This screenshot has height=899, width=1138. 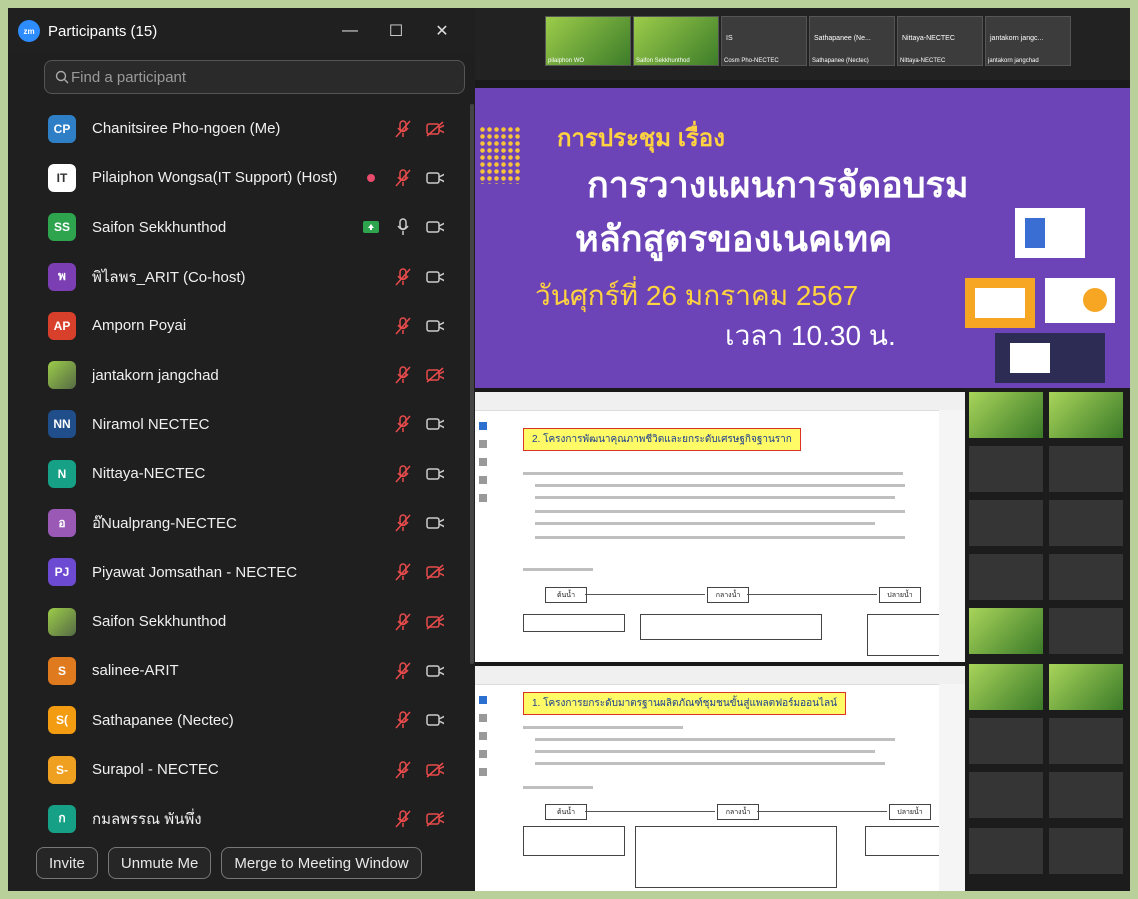 What do you see at coordinates (1047, 639) in the screenshot?
I see `gallery-view` at bounding box center [1047, 639].